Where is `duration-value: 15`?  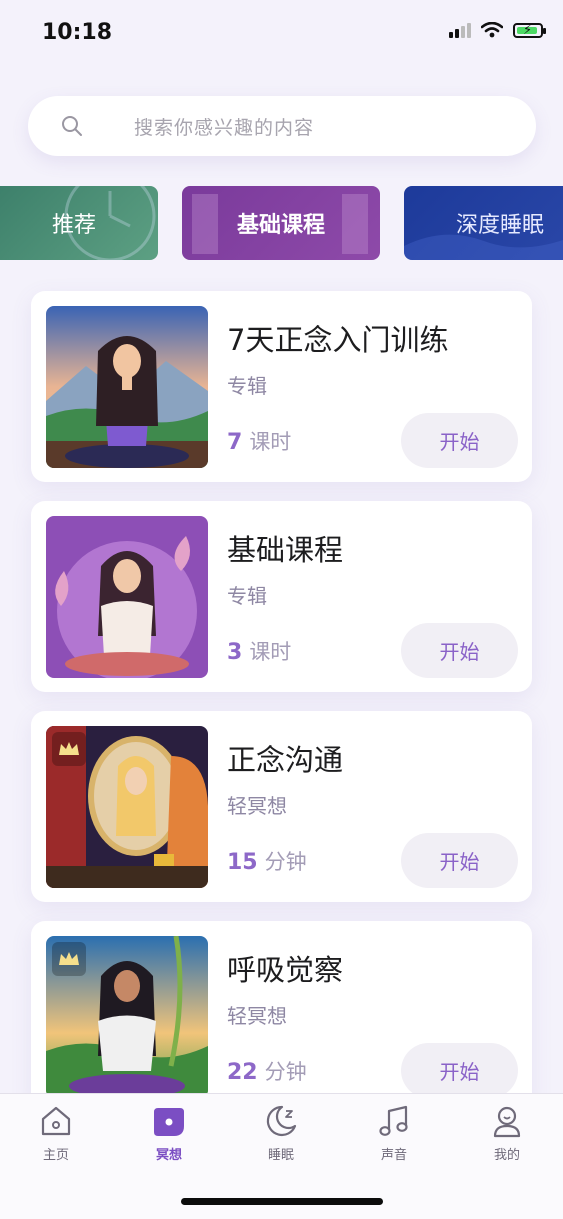
duration-value: 15 is located at coordinates (242, 862).